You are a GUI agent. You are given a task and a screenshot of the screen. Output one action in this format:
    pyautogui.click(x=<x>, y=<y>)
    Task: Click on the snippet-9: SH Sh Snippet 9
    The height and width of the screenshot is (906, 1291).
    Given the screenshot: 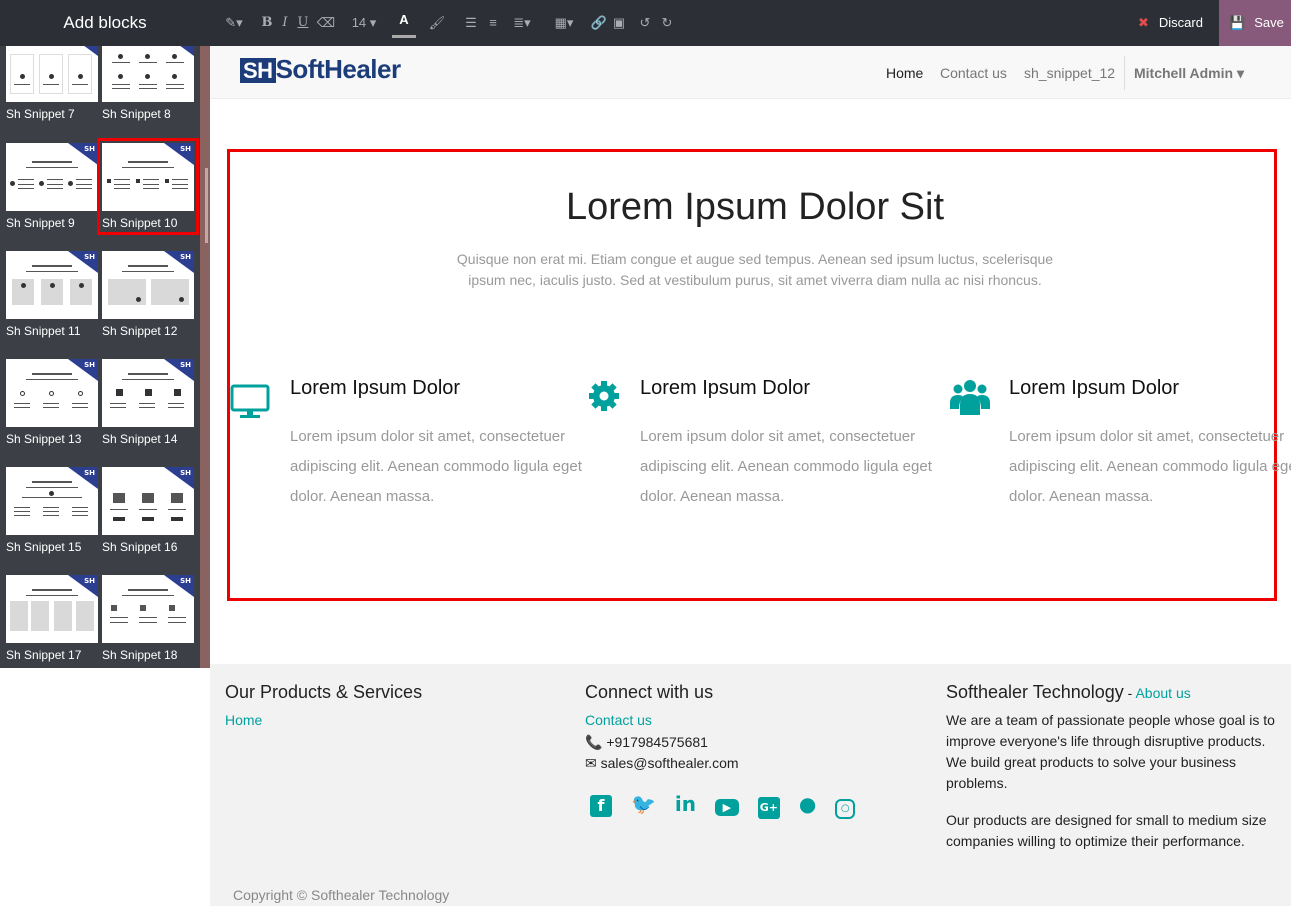 What is the action you would take?
    pyautogui.click(x=52, y=186)
    